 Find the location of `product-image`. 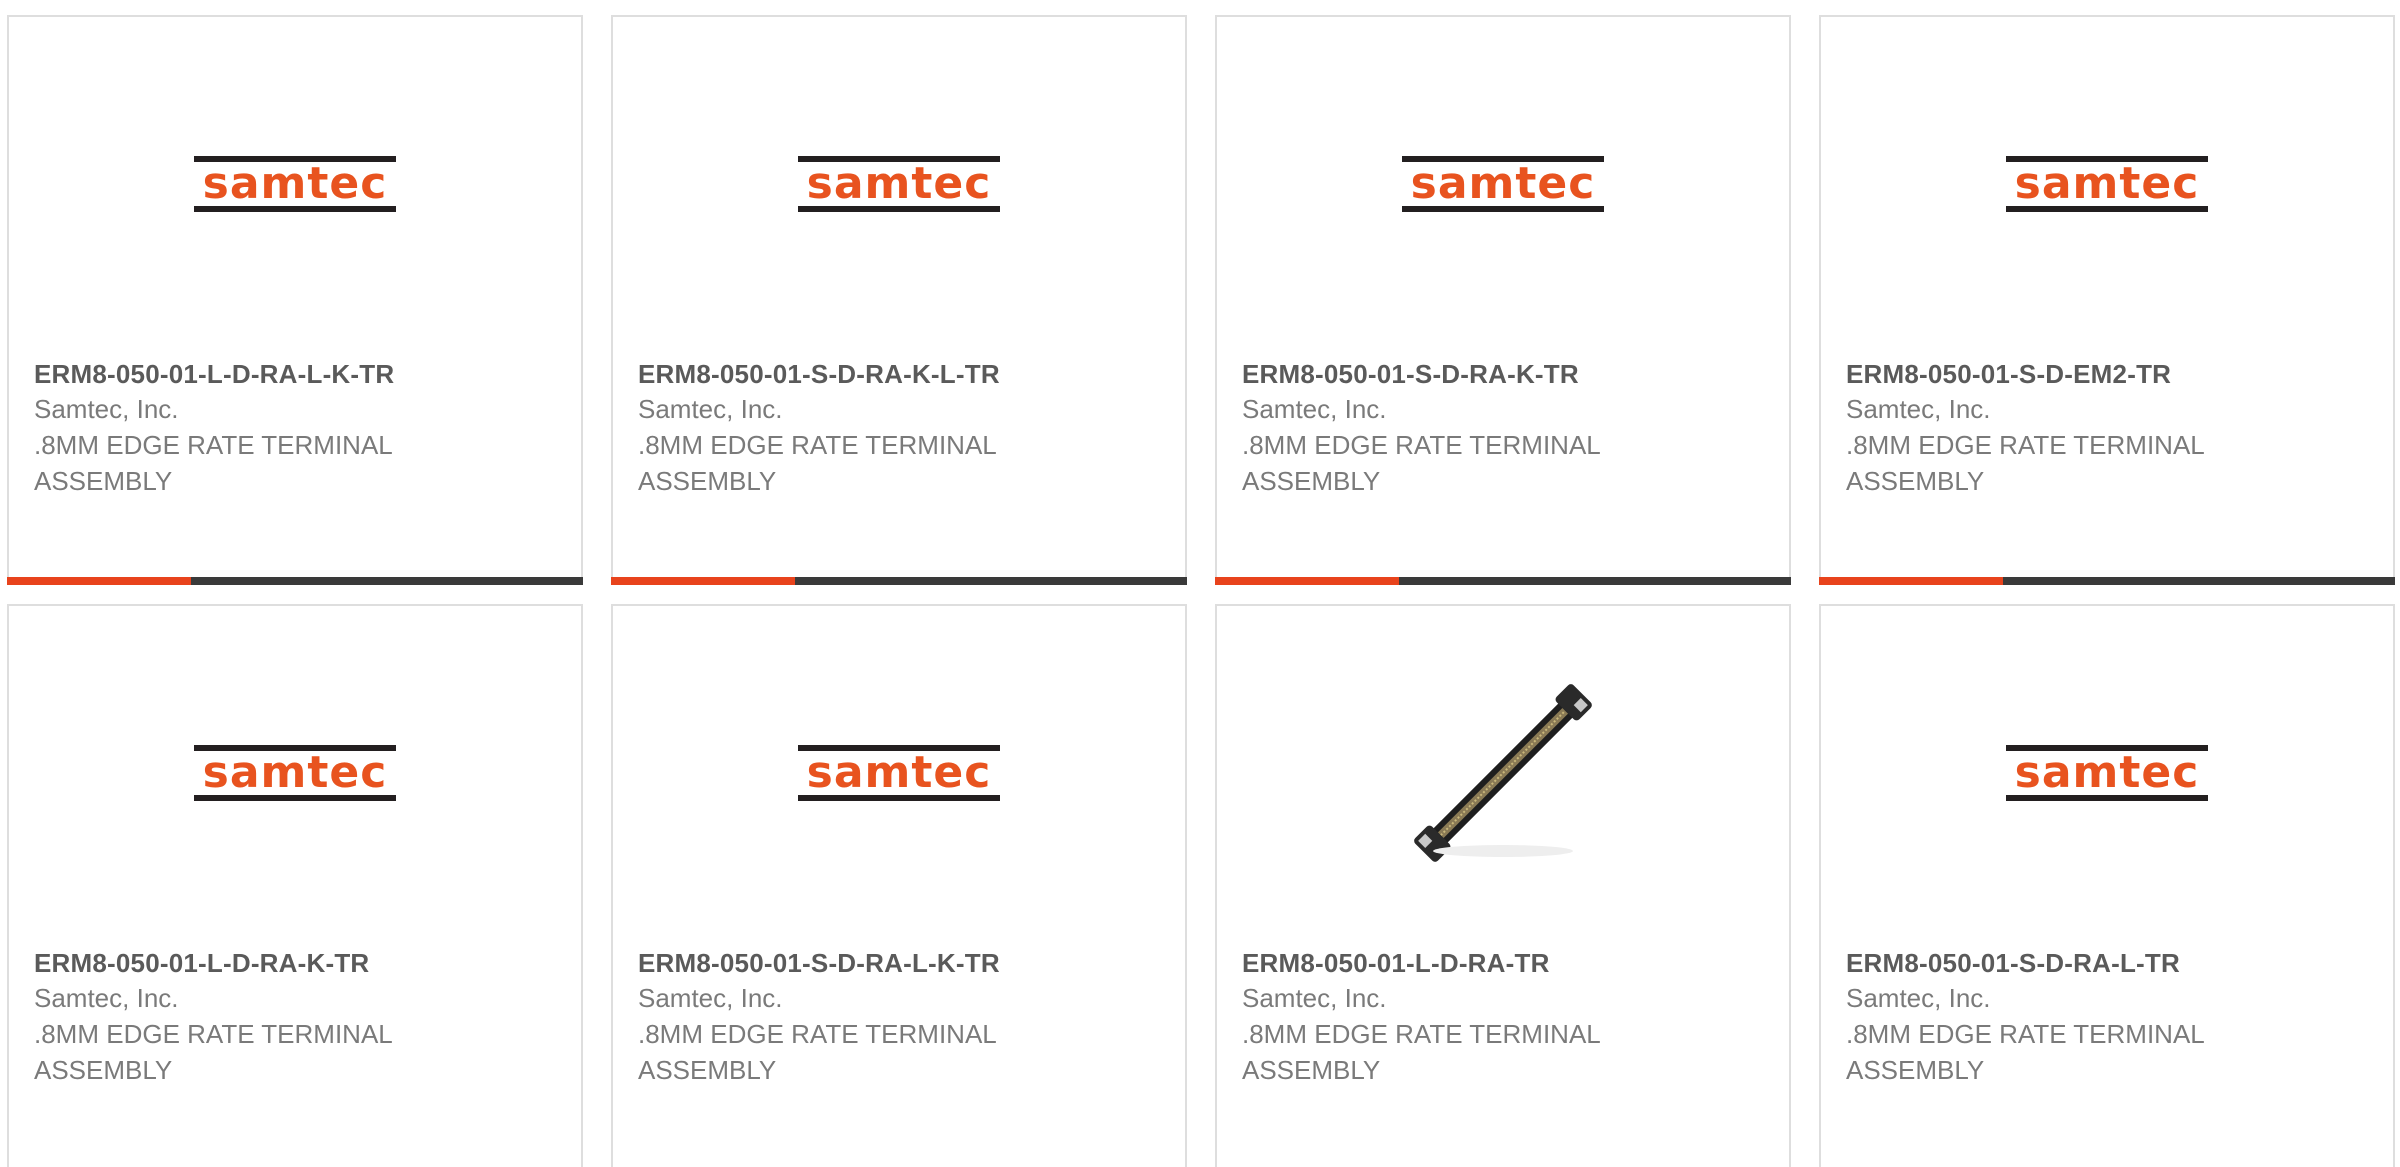

product-image is located at coordinates (1503, 773).